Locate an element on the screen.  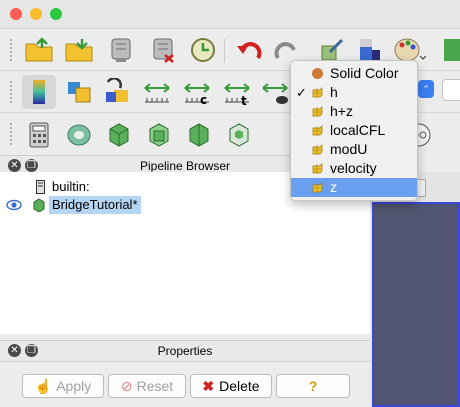
checkmark-icon: ✓ is located at coordinates (301, 92).